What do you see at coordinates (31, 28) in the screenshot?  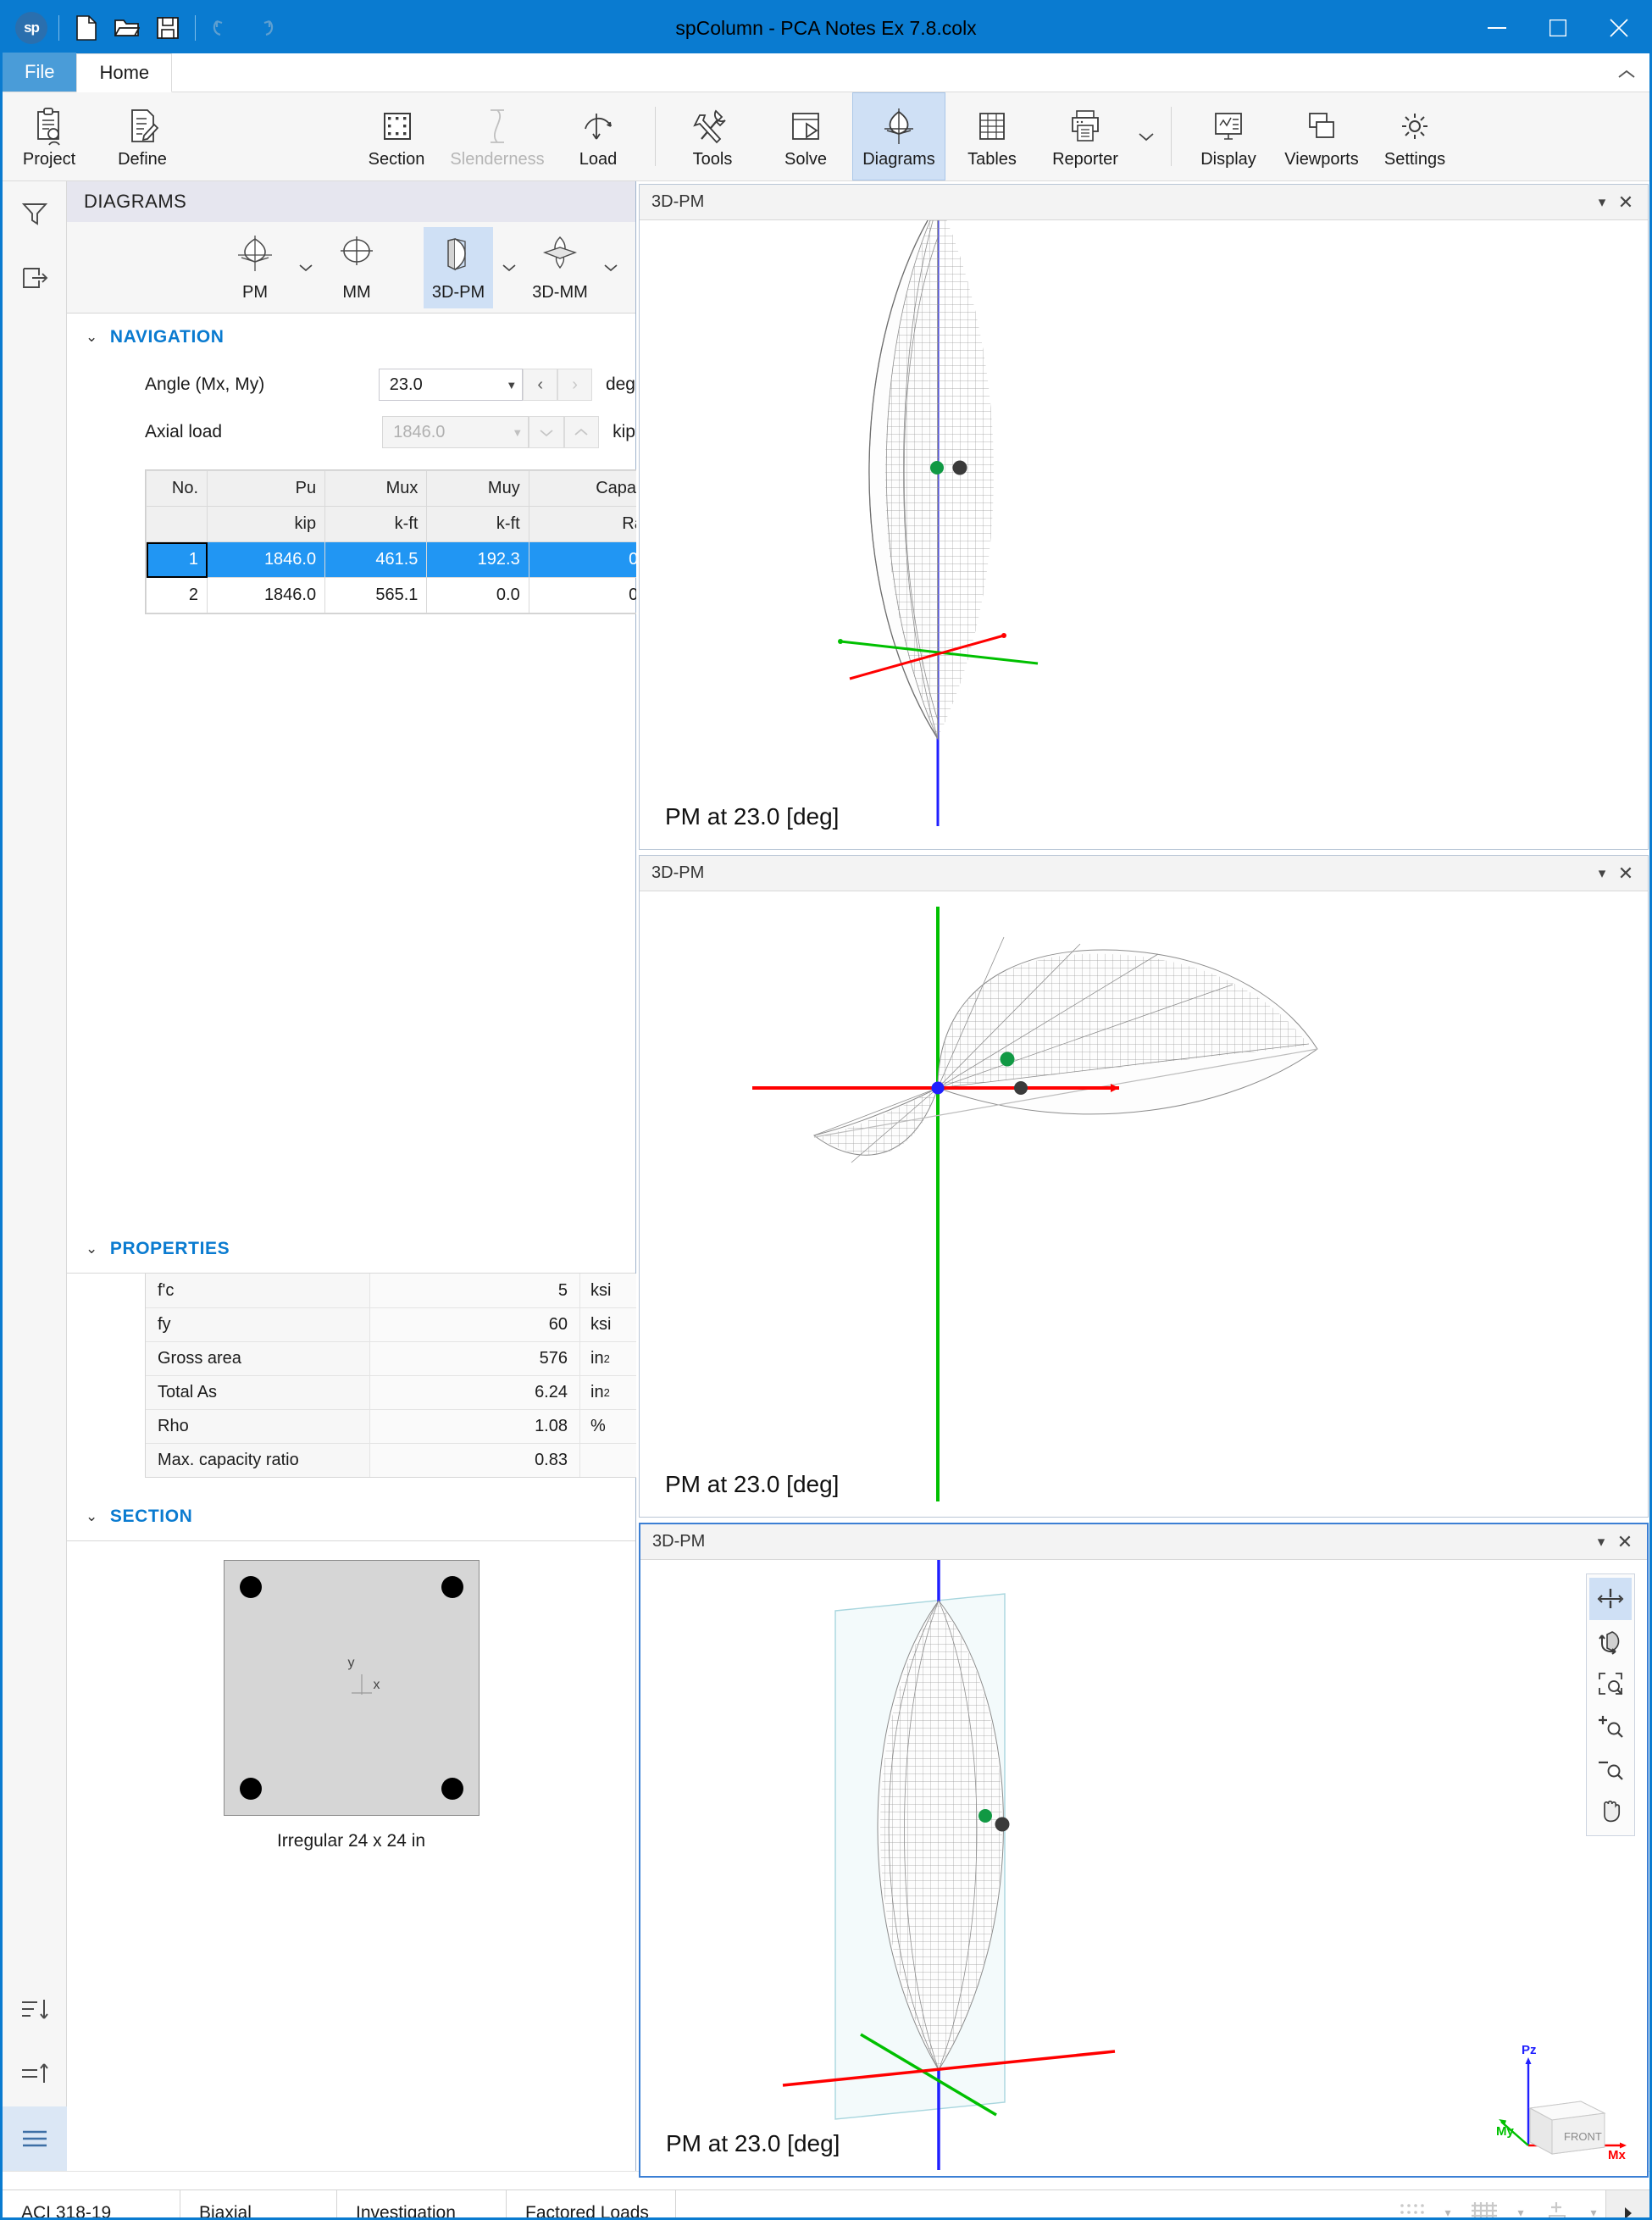 I see `app-logo: sp` at bounding box center [31, 28].